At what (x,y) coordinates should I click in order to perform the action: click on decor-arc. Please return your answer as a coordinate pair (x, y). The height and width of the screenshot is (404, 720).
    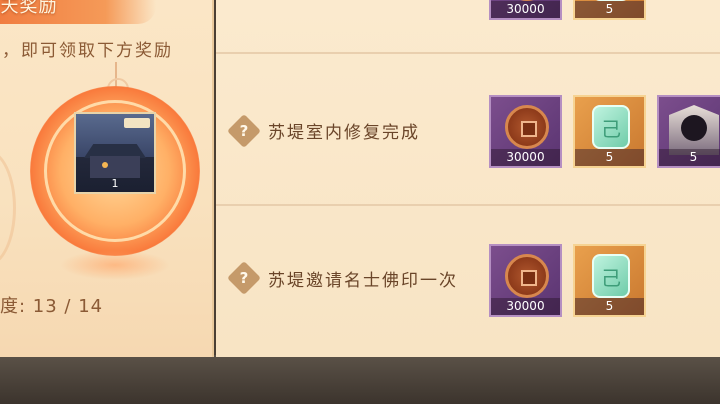
    Looking at the image, I should click on (8, 208).